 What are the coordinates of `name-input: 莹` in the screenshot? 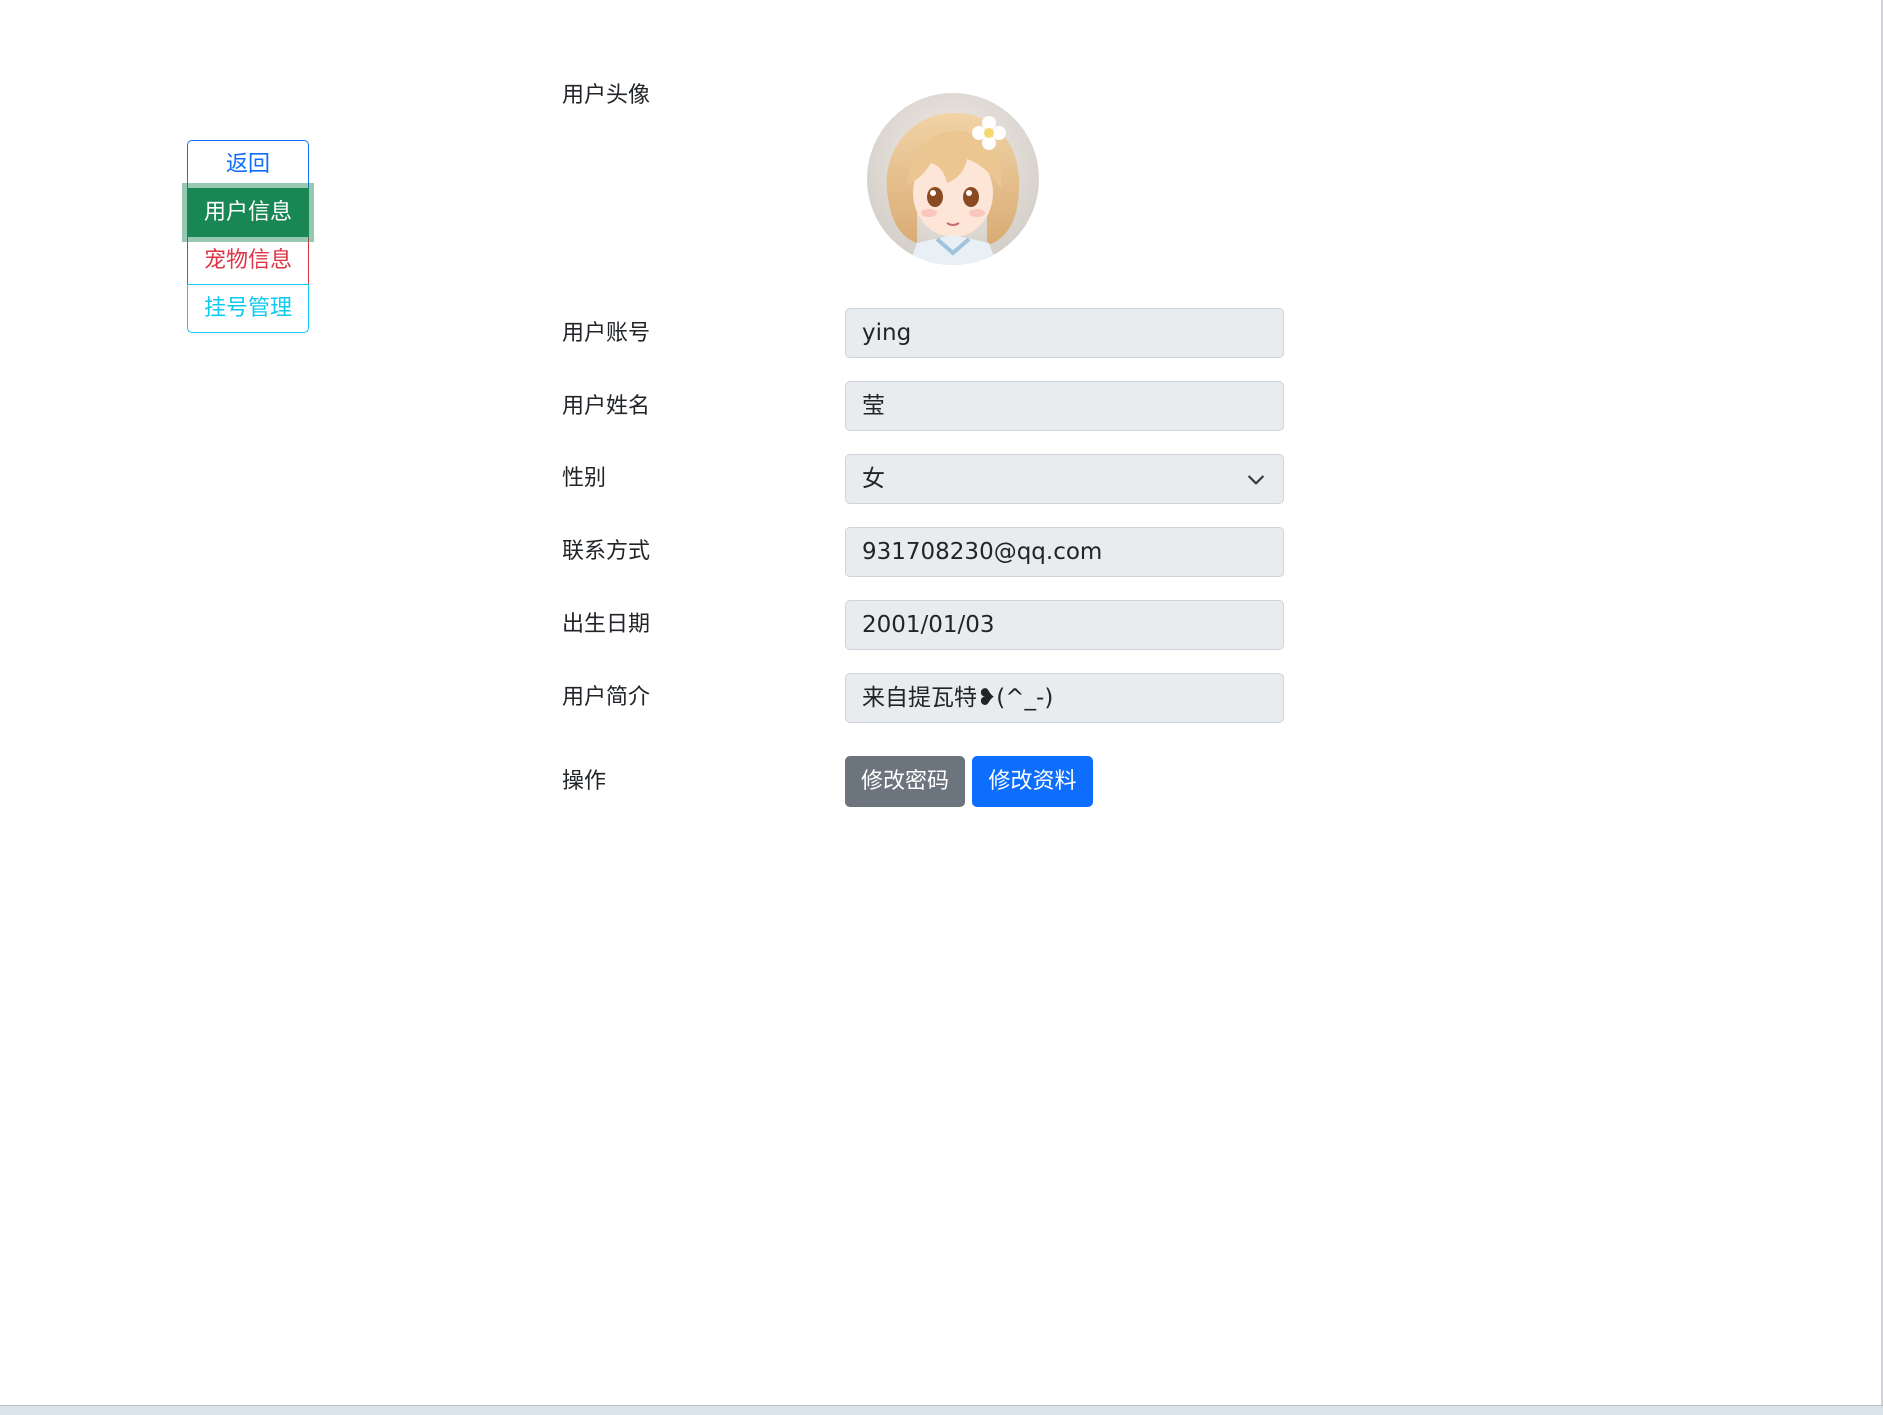 It's located at (1064, 406).